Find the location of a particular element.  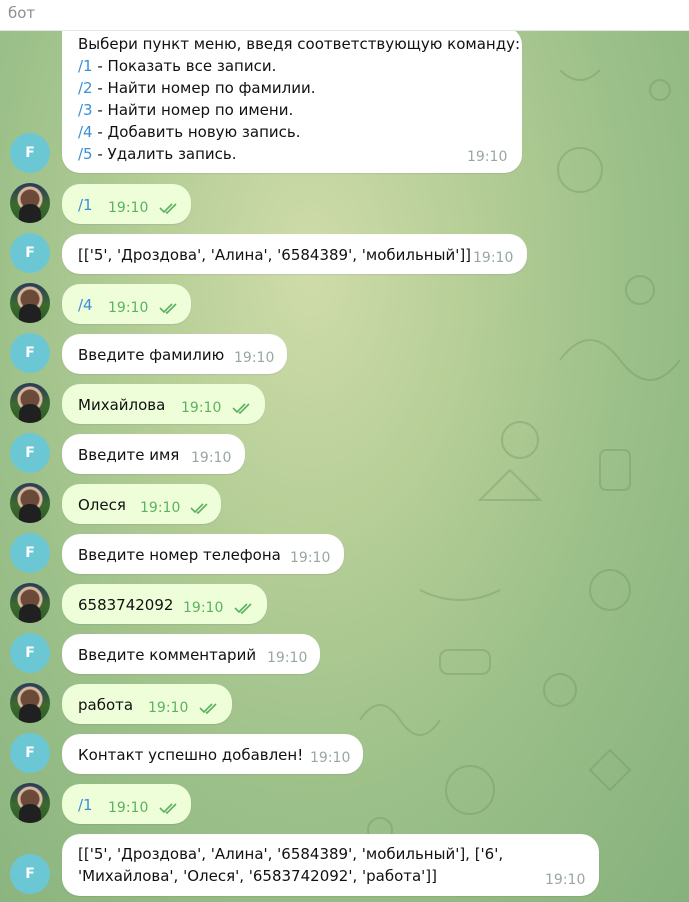

message-bot: Введите номер телефона 19:10 is located at coordinates (203, 554).